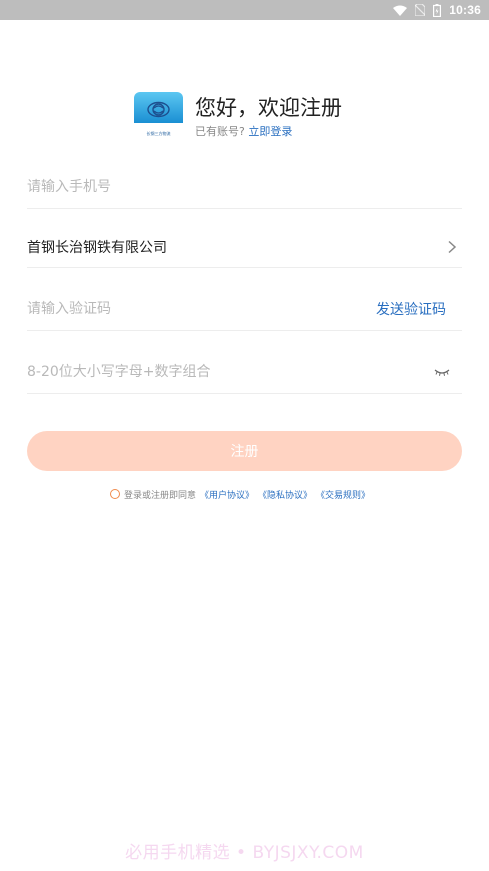  Describe the element at coordinates (244, 451) in the screenshot. I see `register-button: 注册` at that location.